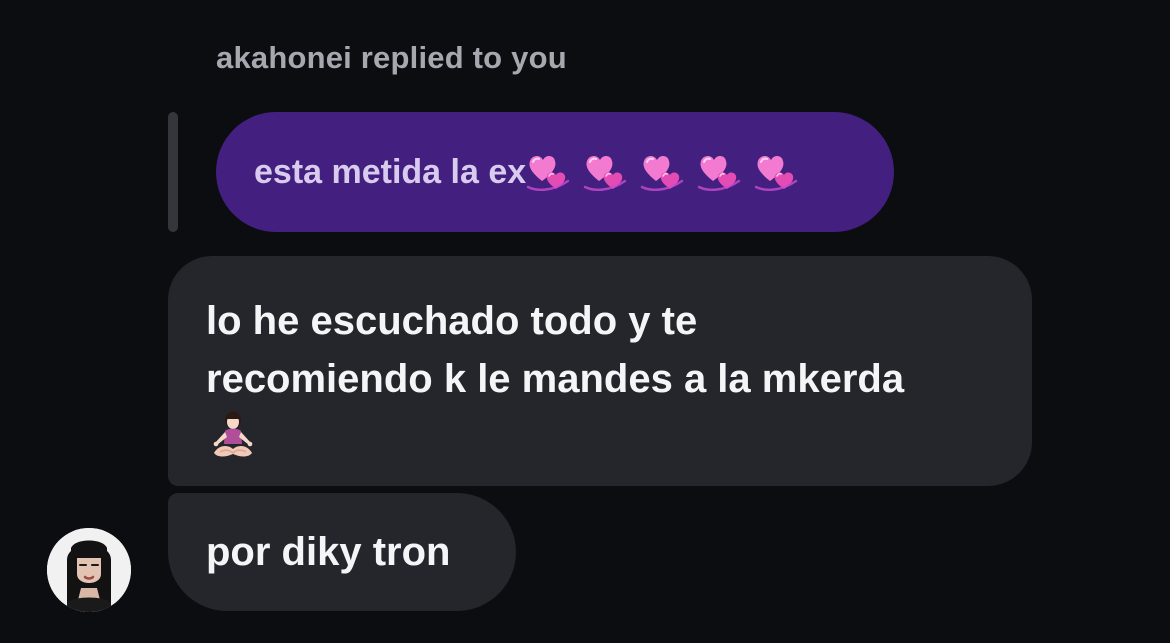  I want to click on quoted-message-text: esta metida la ex, so click(390, 171).